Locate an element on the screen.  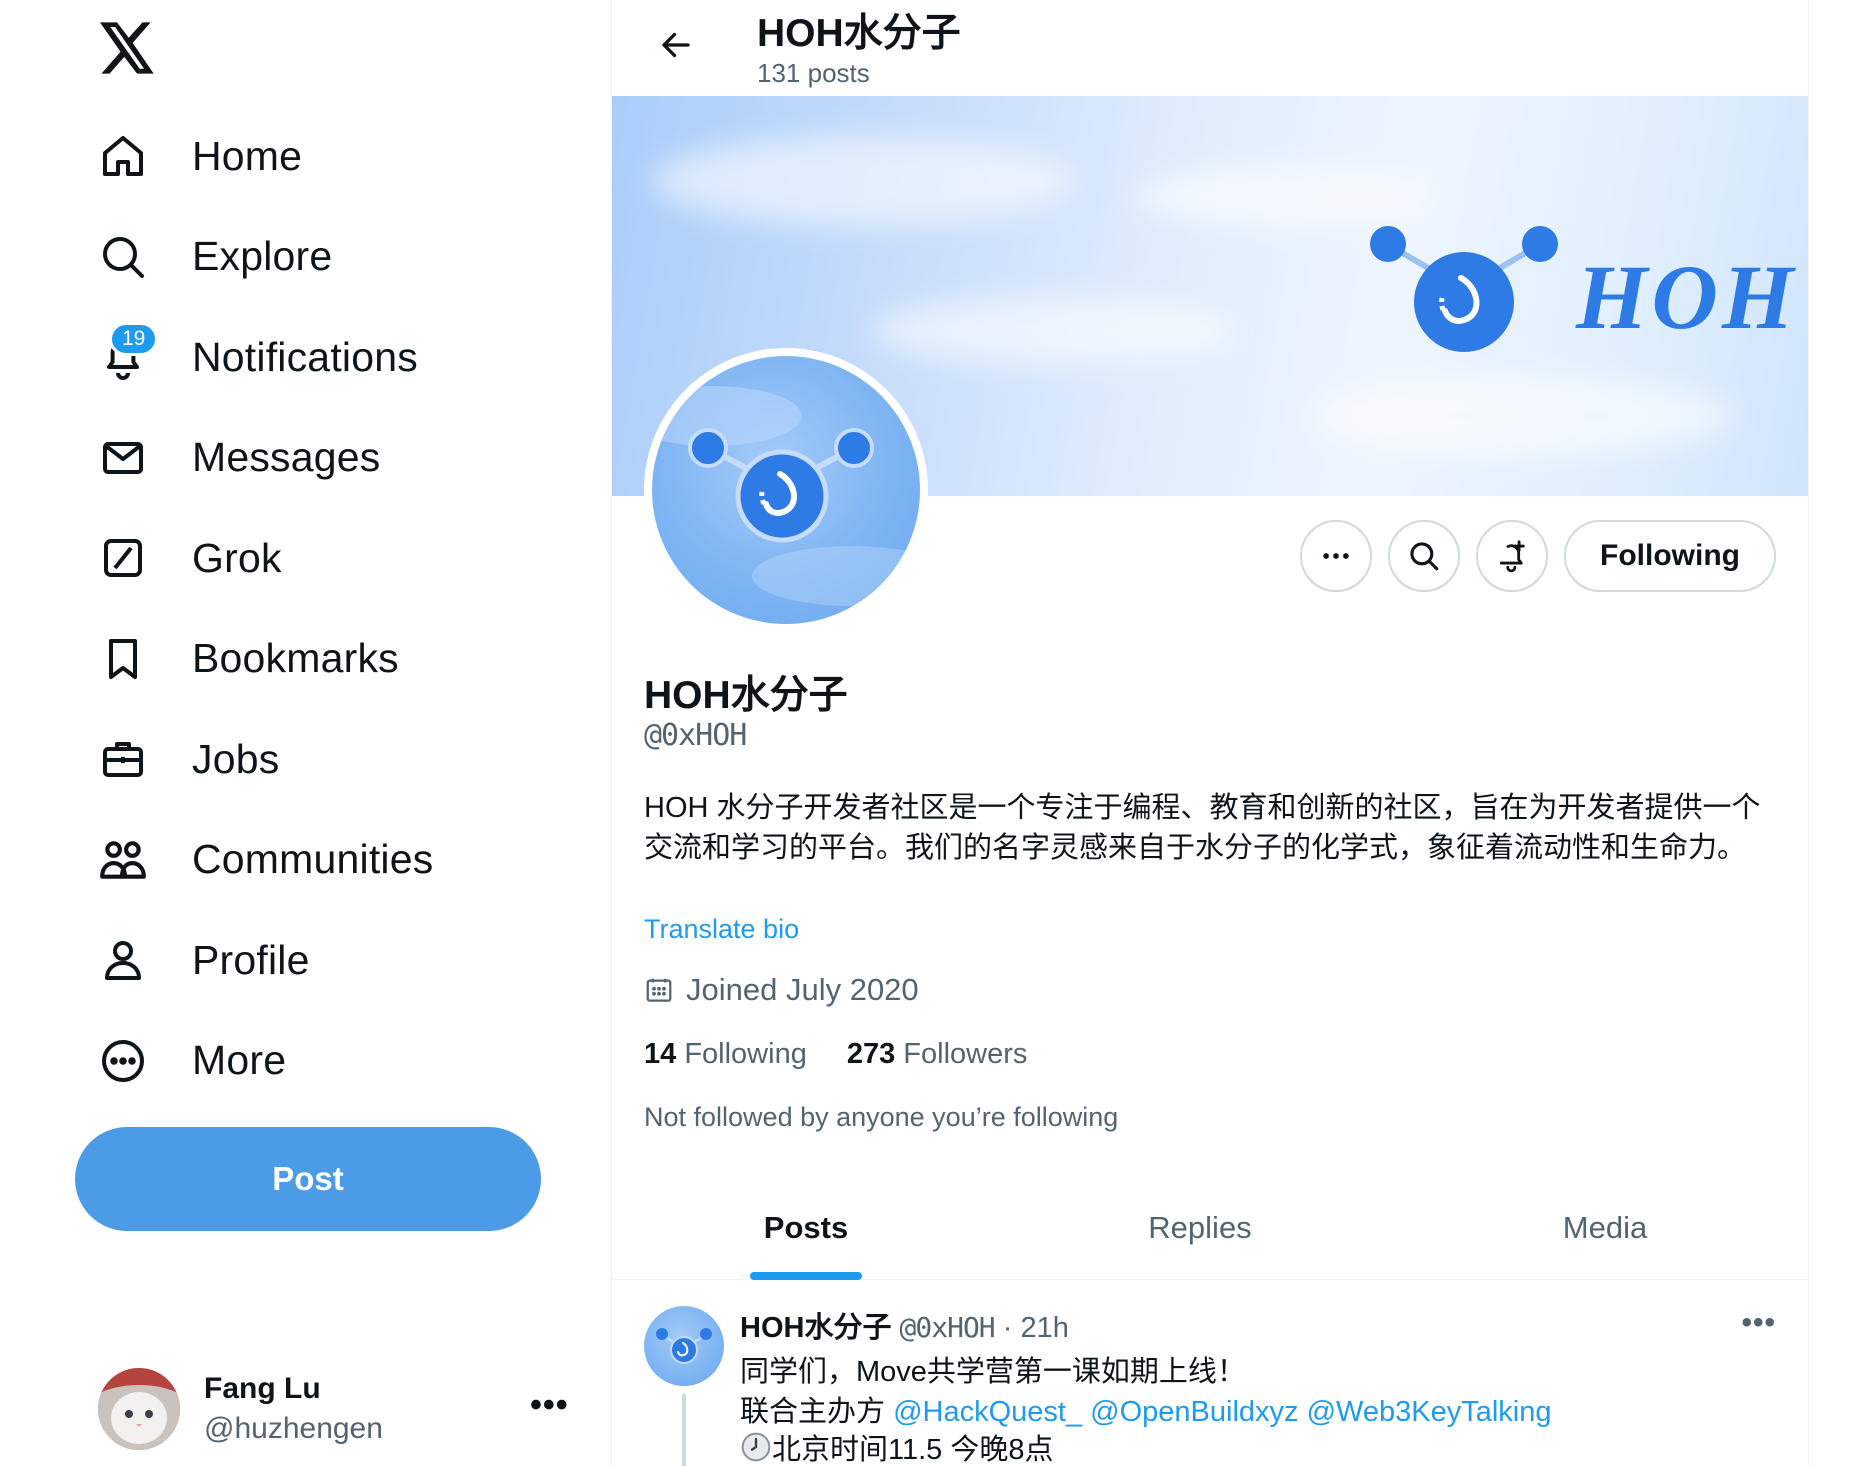
ellipsis-icon: ••• is located at coordinates (549, 1405).